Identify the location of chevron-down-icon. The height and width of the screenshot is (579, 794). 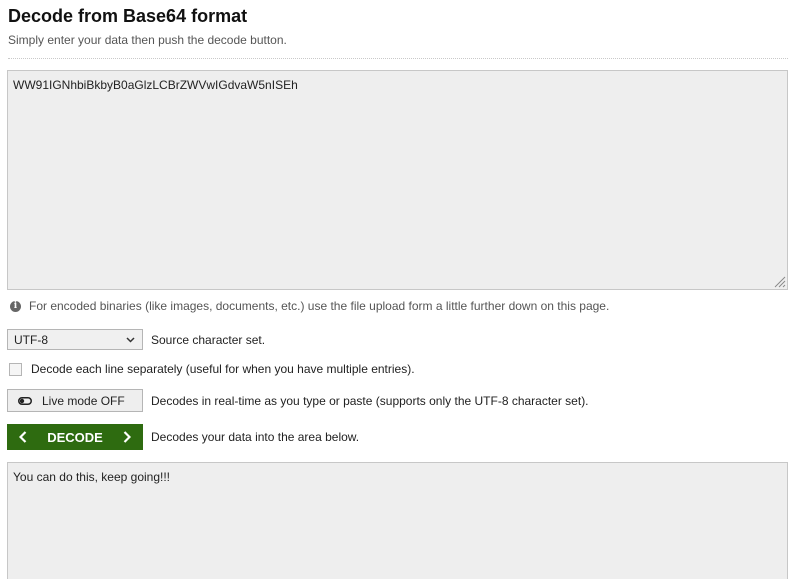
(130, 340).